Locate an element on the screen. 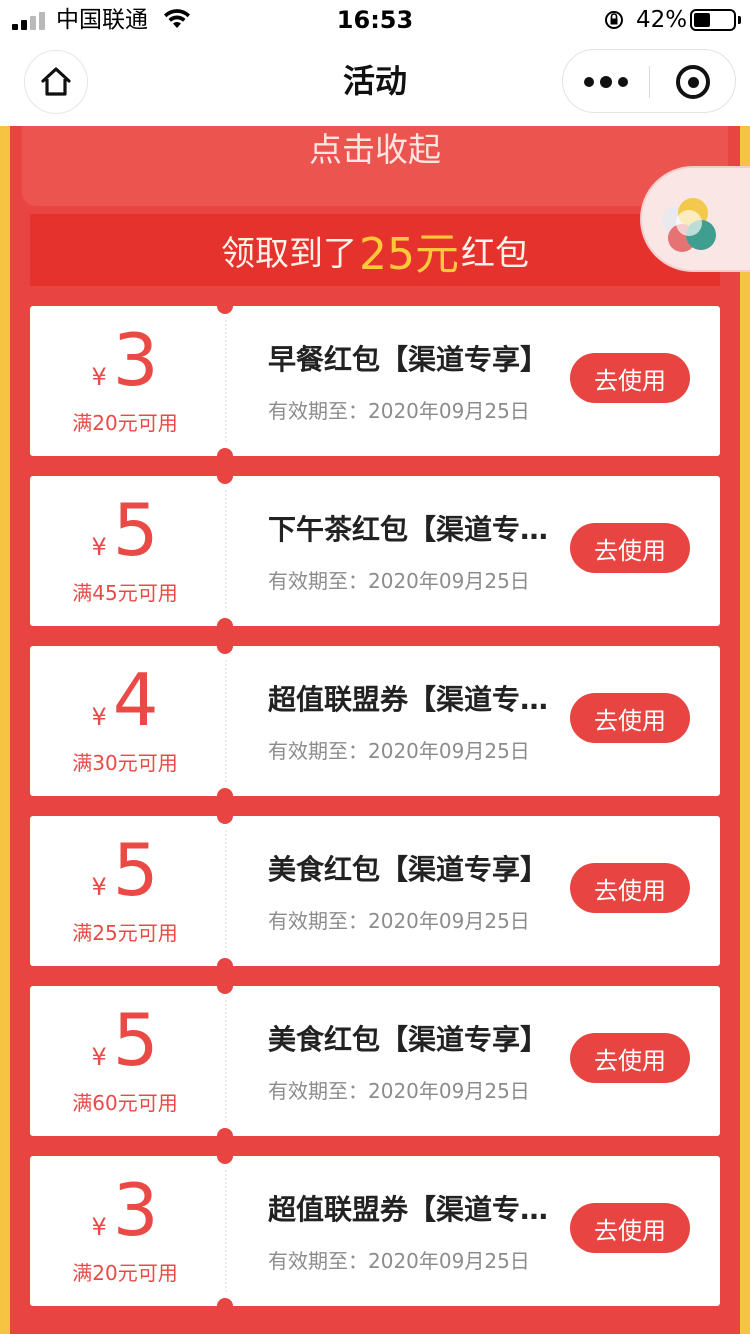 This screenshot has height=1334, width=750. battery-icon is located at coordinates (713, 20).